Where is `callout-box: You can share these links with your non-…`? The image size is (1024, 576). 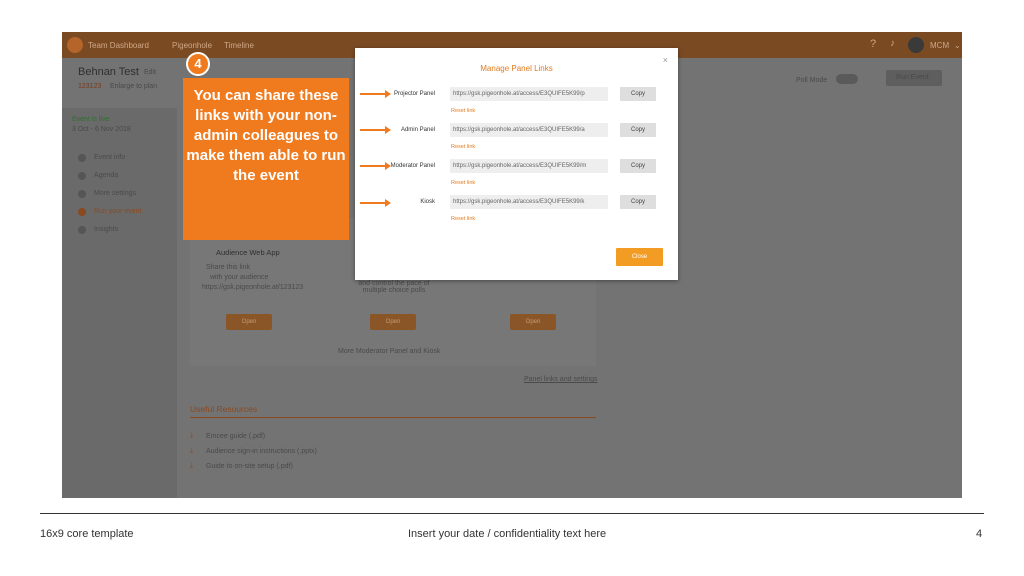
callout-box: You can share these links with your non-… is located at coordinates (266, 159).